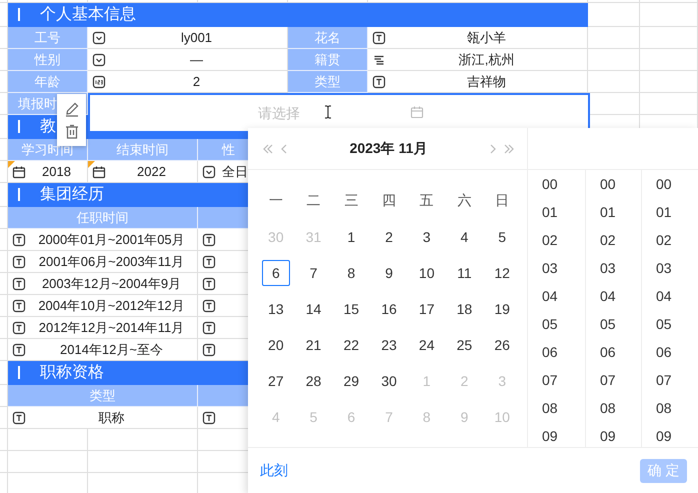 The image size is (698, 493). Describe the element at coordinates (464, 345) in the screenshot. I see `date-cell: 25` at that location.